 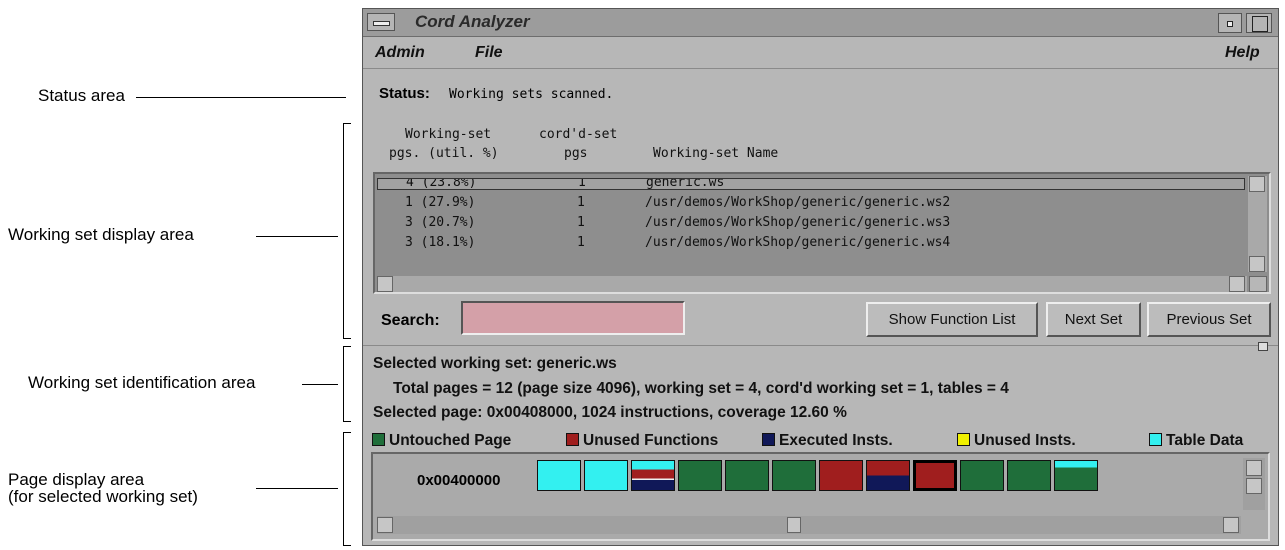 I want to click on legend-label: Unused Functions, so click(x=651, y=440).